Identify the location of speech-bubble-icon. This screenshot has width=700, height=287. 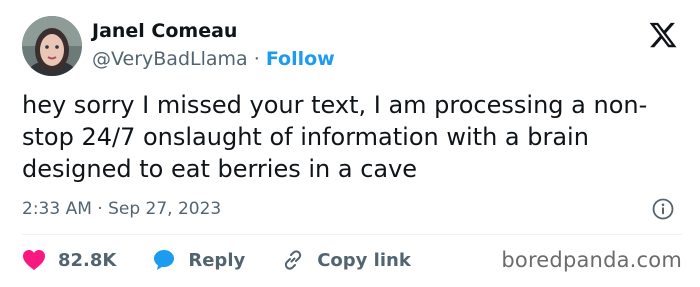
(164, 260).